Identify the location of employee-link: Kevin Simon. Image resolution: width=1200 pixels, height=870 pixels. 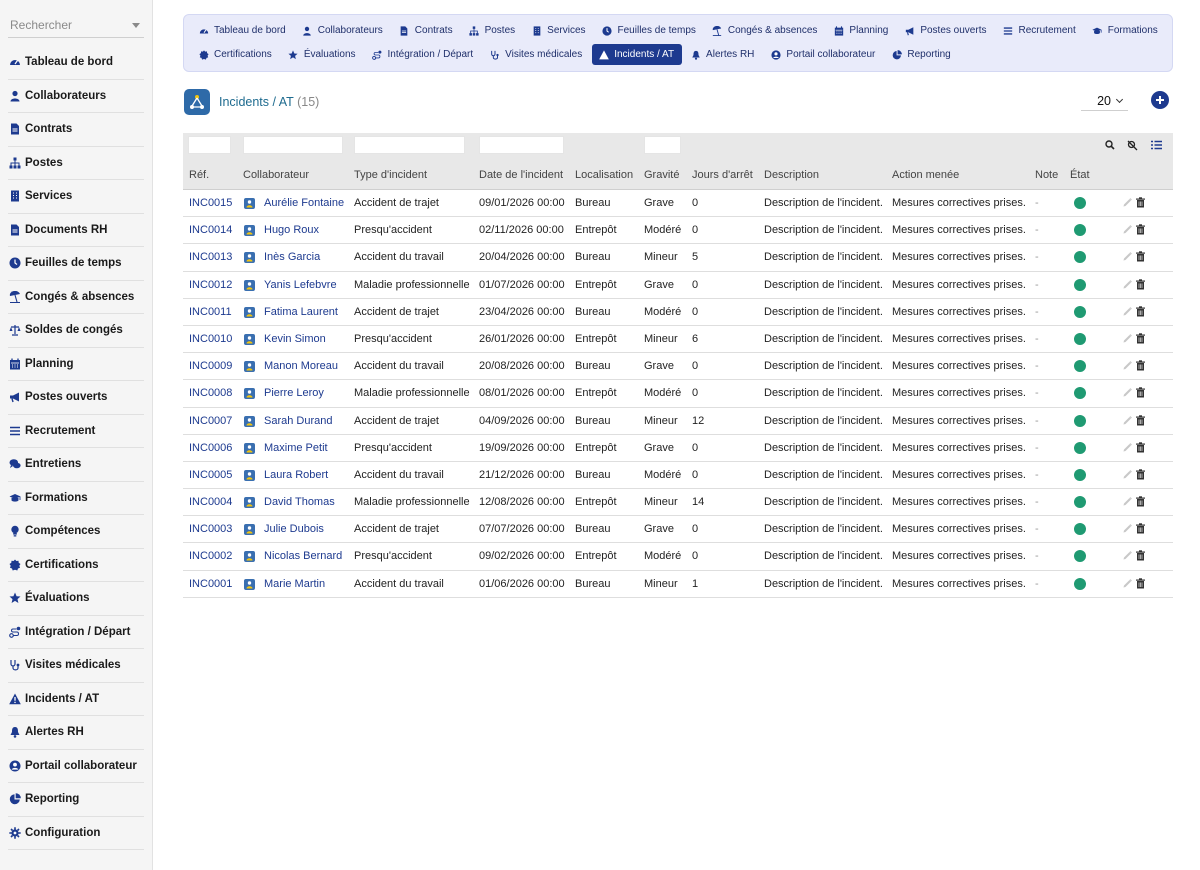
(295, 339).